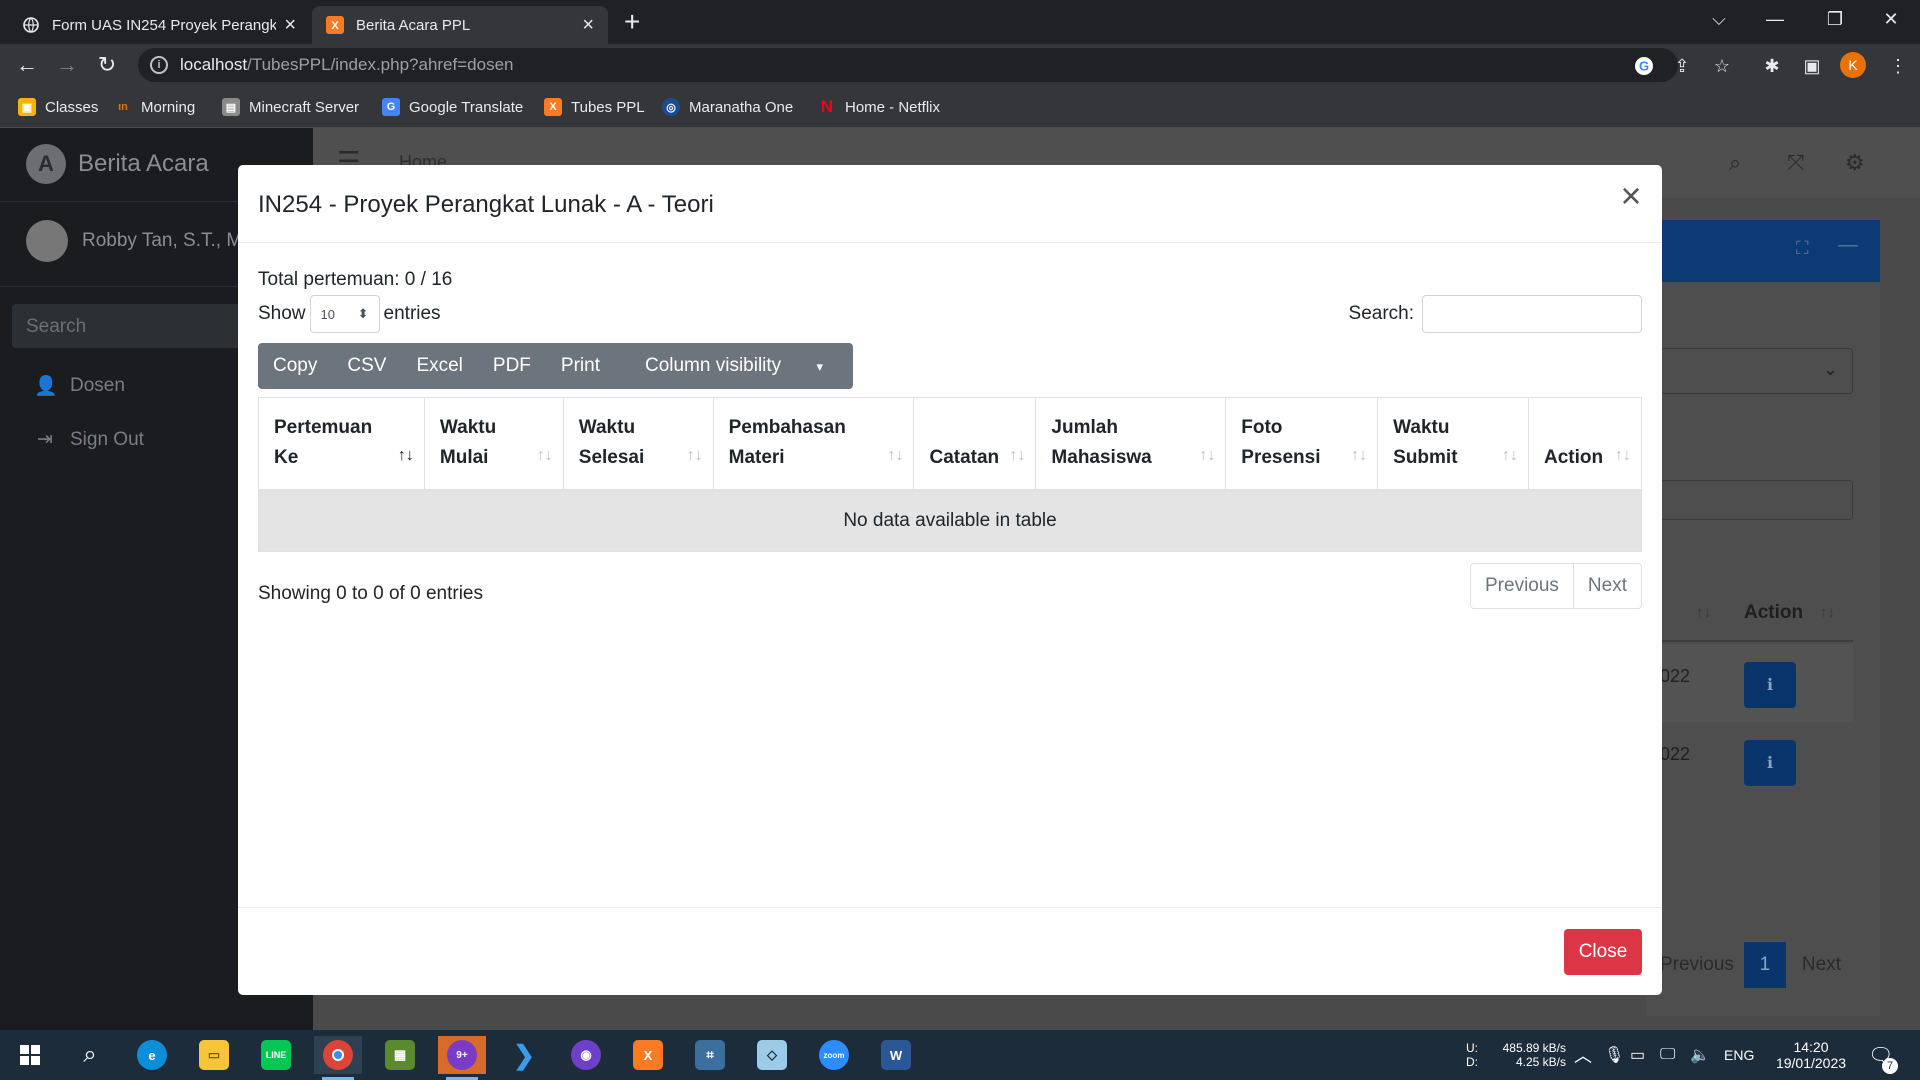 The image size is (1920, 1080). Describe the element at coordinates (1764, 965) in the screenshot. I see `page-1-button: 1` at that location.